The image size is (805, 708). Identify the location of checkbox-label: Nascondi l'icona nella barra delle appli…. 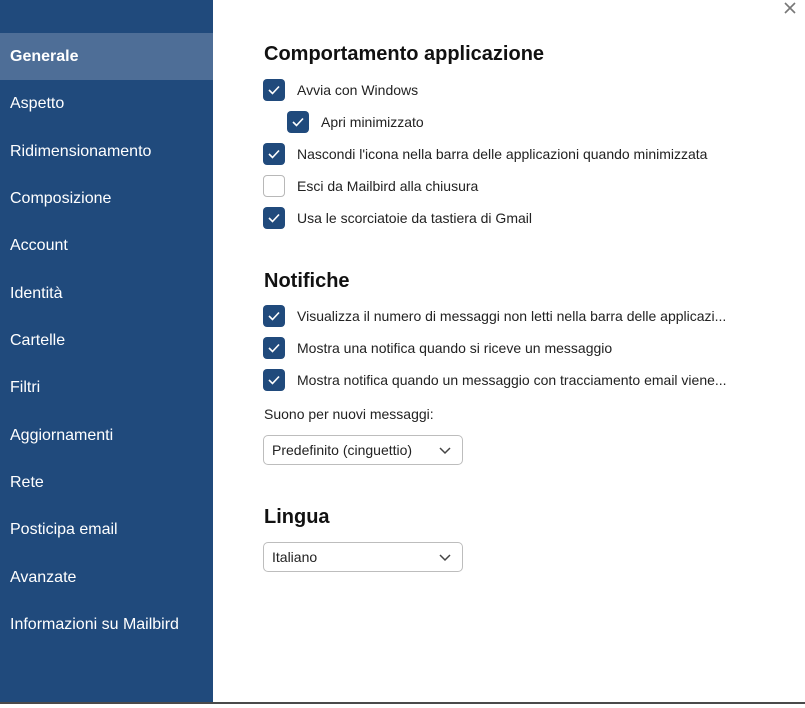
(502, 154).